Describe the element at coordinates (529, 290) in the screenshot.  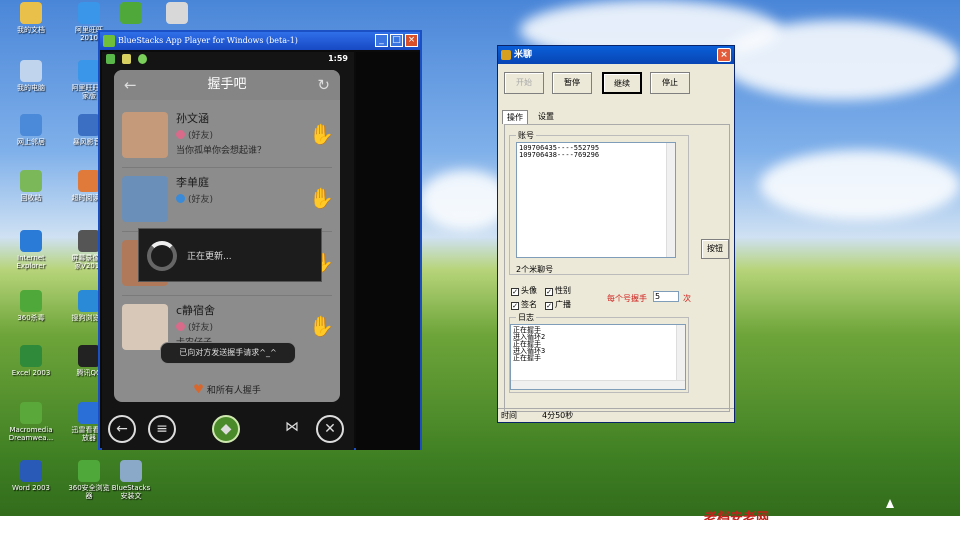
I see `avatar-label: 头像` at that location.